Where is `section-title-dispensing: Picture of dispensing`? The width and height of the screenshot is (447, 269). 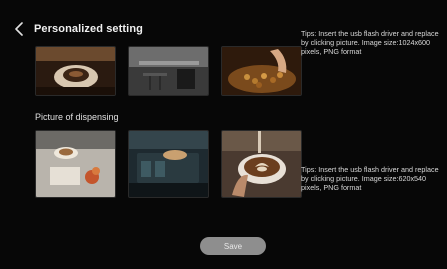
section-title-dispensing: Picture of dispensing is located at coordinates (77, 117).